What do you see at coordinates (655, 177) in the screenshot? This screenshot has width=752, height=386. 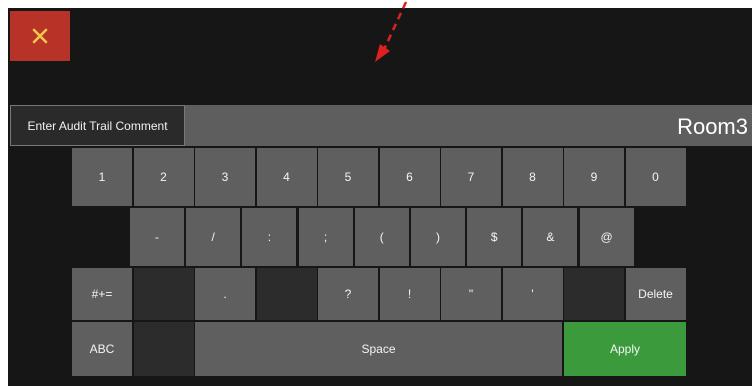 I see `key-0: 0` at bounding box center [655, 177].